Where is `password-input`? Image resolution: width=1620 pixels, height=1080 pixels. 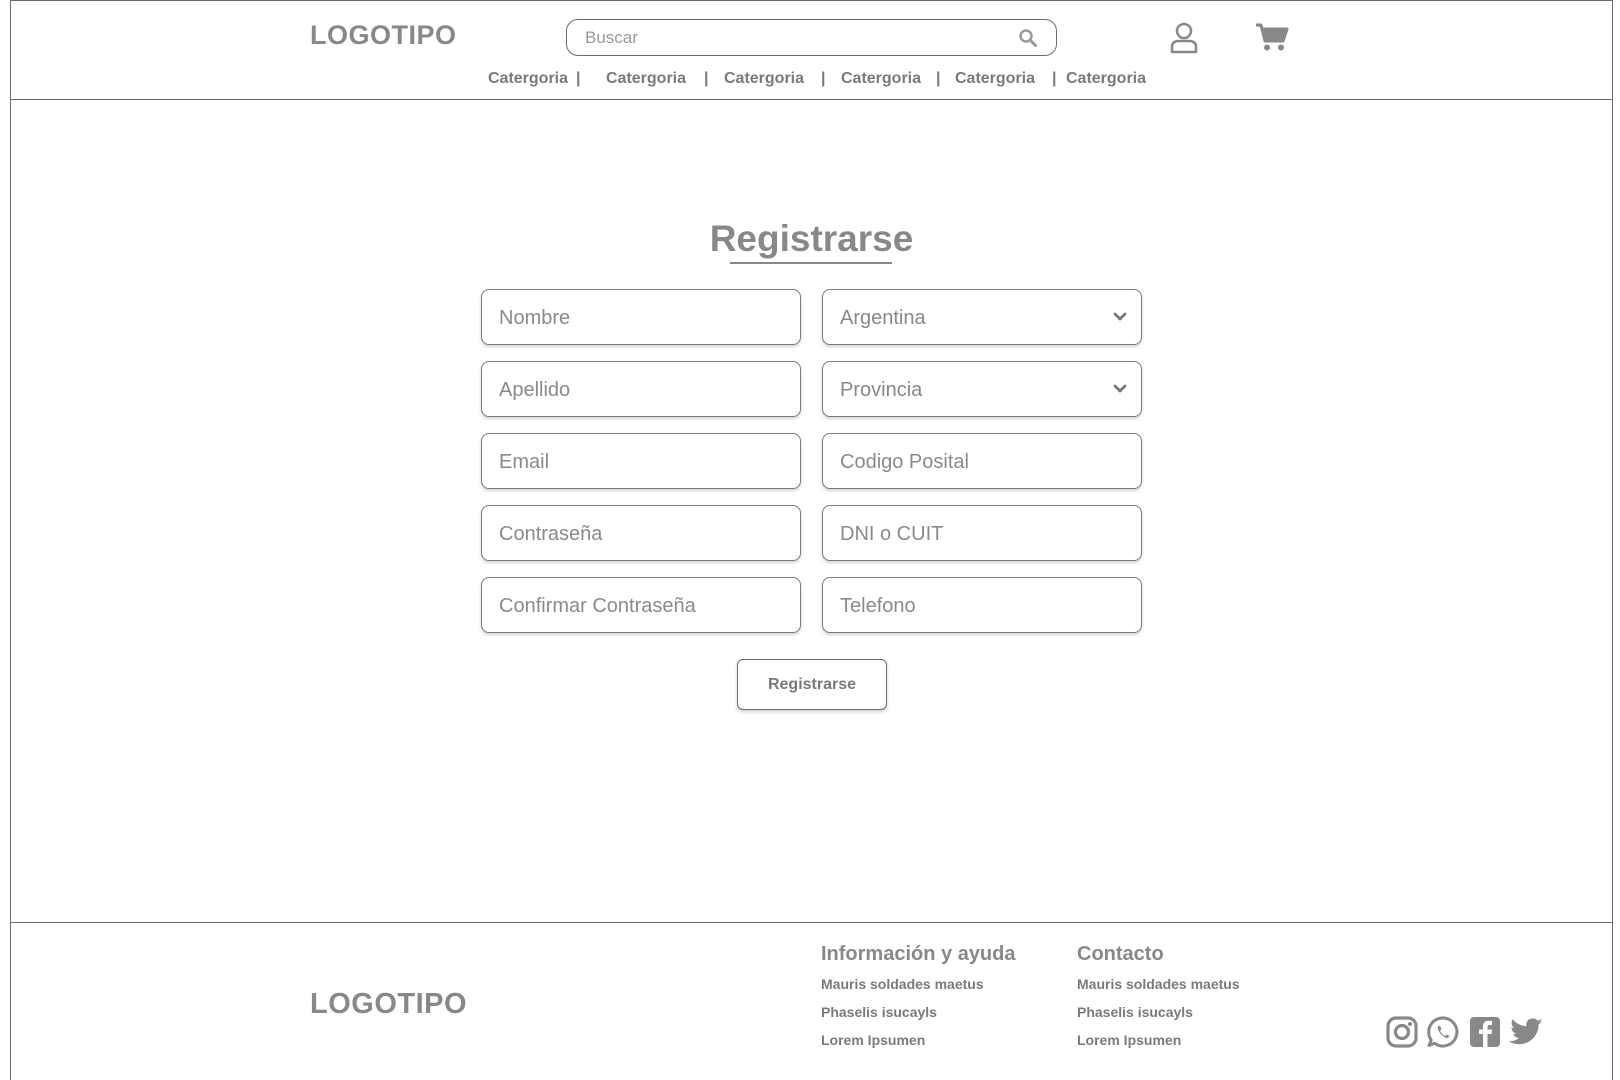 password-input is located at coordinates (639, 534).